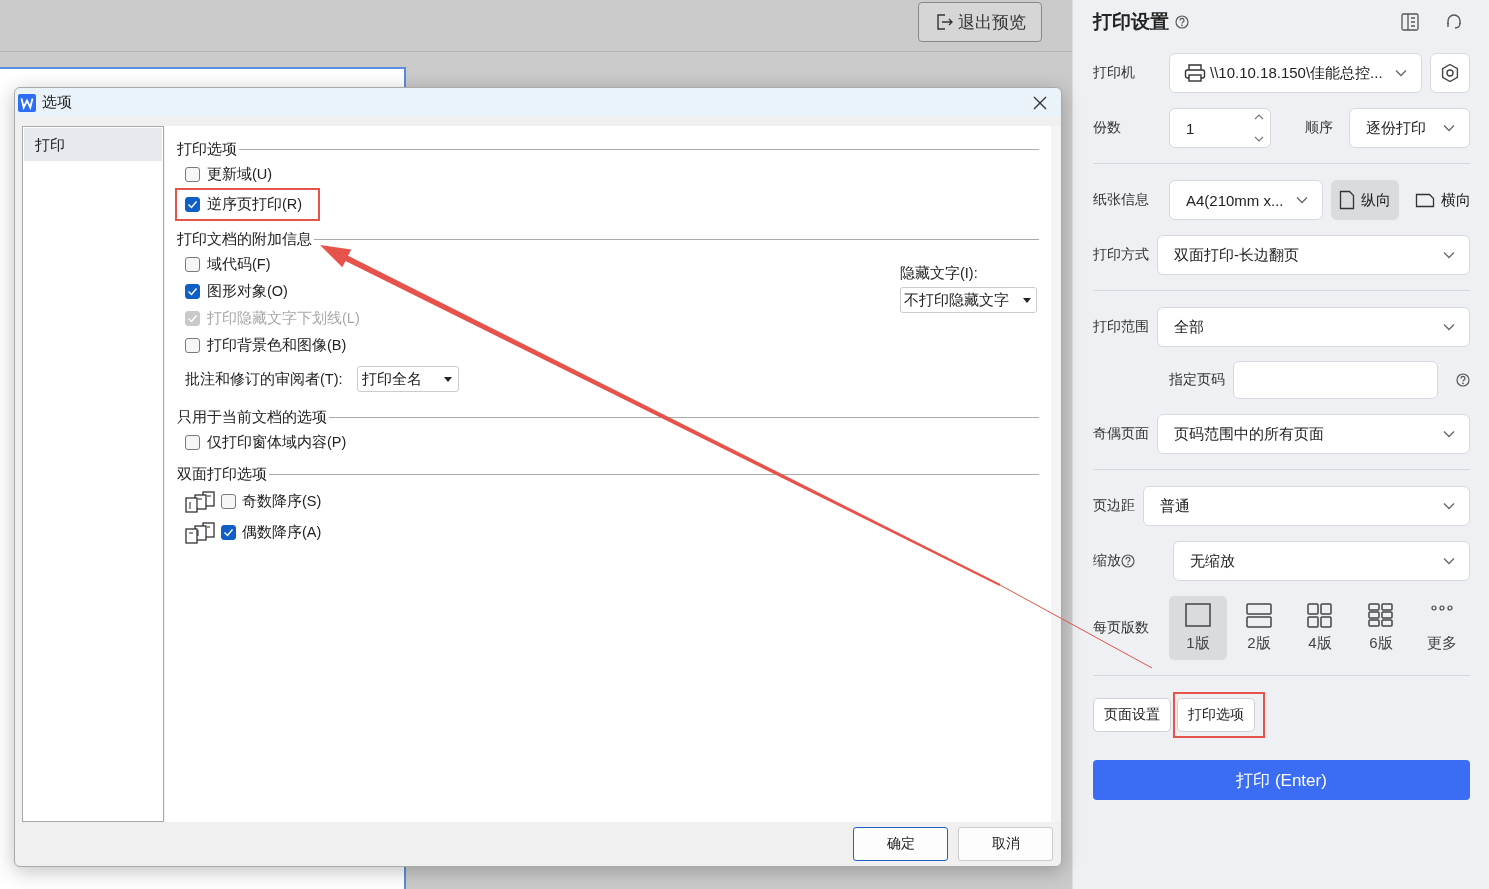 This screenshot has width=1489, height=889. Describe the element at coordinates (1216, 715) in the screenshot. I see `panel-button: 打印选项` at that location.